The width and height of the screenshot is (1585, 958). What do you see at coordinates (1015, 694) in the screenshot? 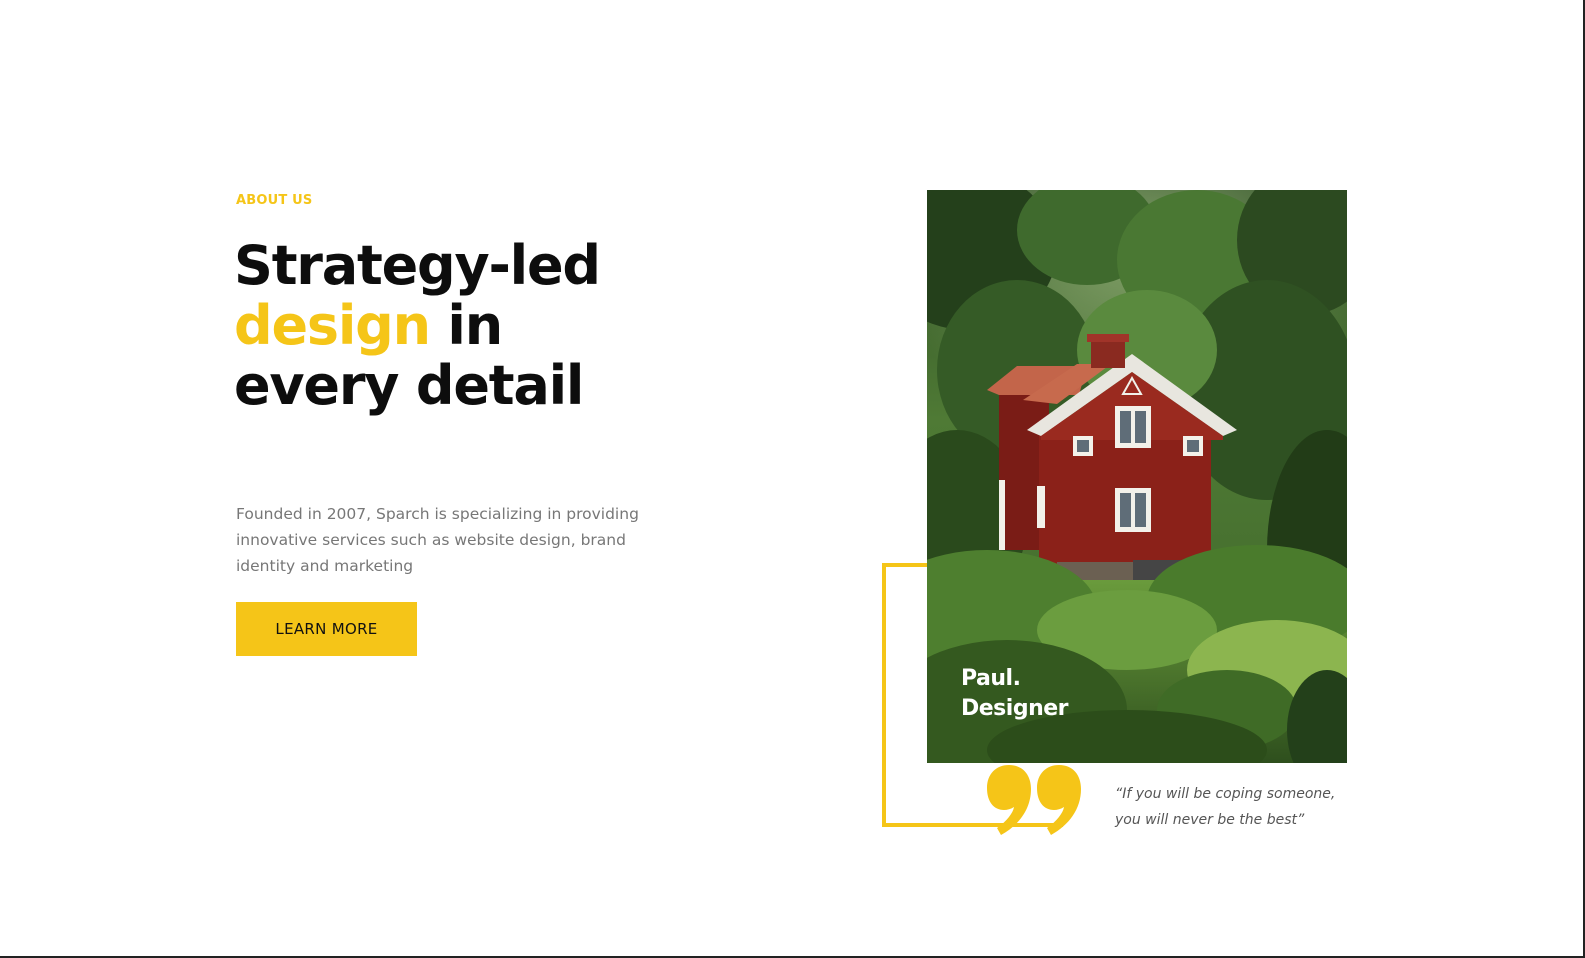
I see `photo-caption: Paul. Designer` at bounding box center [1015, 694].